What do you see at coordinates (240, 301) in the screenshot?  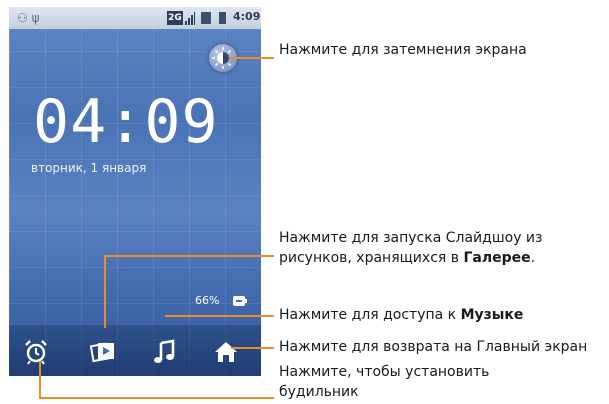 I see `battery-charging-icon` at bounding box center [240, 301].